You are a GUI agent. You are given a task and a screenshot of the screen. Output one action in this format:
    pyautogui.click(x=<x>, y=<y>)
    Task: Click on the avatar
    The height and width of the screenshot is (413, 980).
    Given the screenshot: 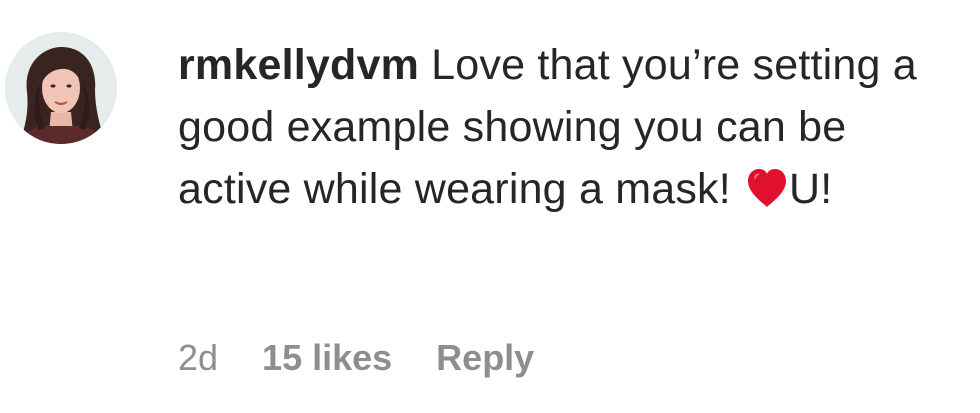 What is the action you would take?
    pyautogui.click(x=61, y=88)
    